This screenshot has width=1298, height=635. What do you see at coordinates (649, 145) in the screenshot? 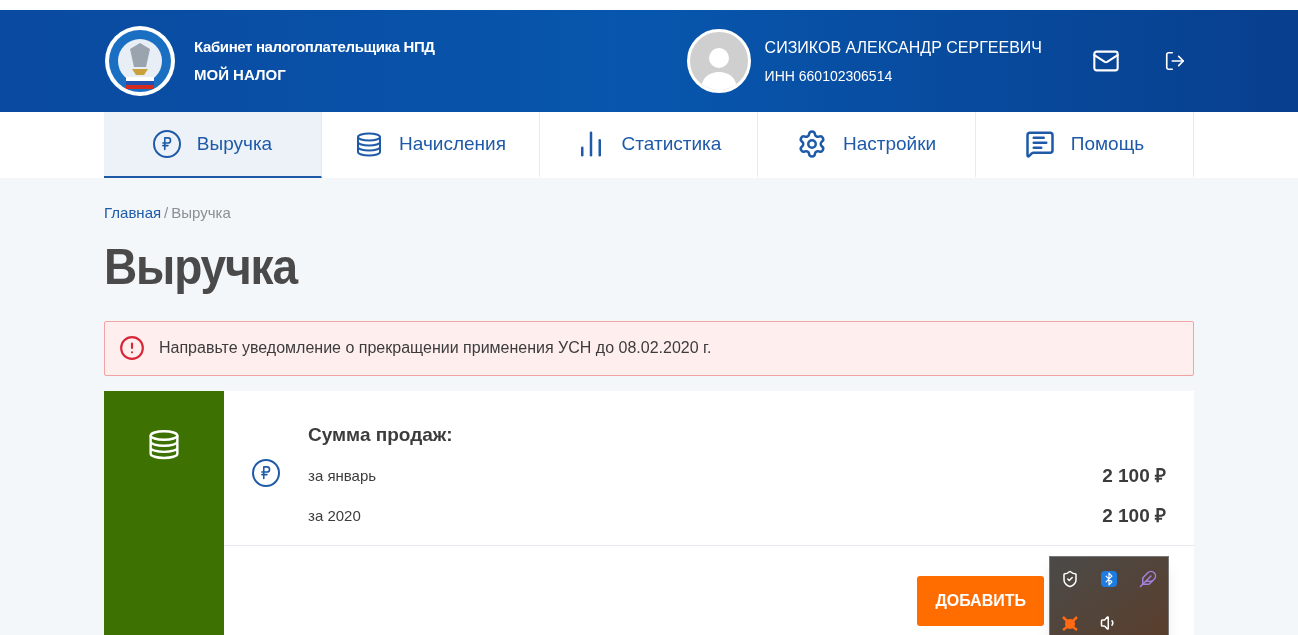
I see `nav-tab: Статистика` at bounding box center [649, 145].